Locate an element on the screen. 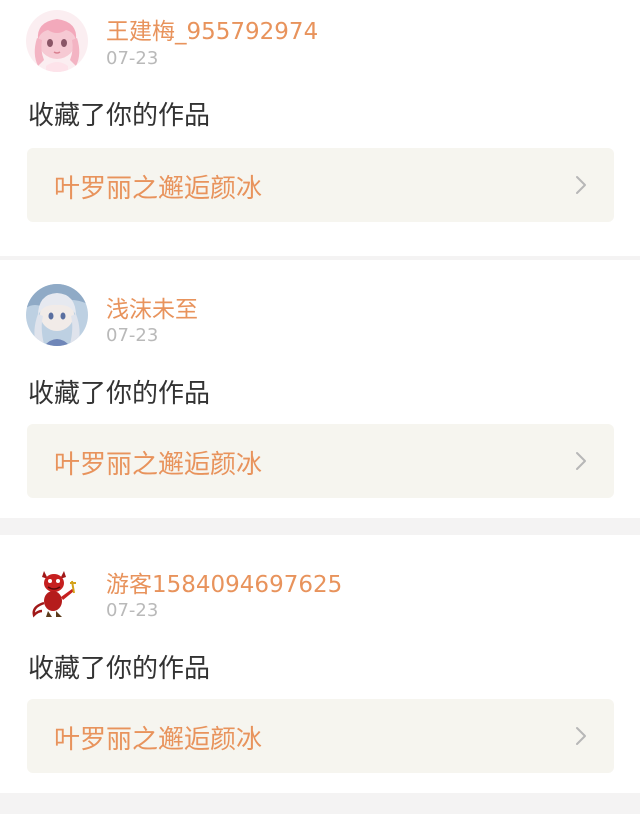  username: 游客1584094697625 is located at coordinates (224, 582).